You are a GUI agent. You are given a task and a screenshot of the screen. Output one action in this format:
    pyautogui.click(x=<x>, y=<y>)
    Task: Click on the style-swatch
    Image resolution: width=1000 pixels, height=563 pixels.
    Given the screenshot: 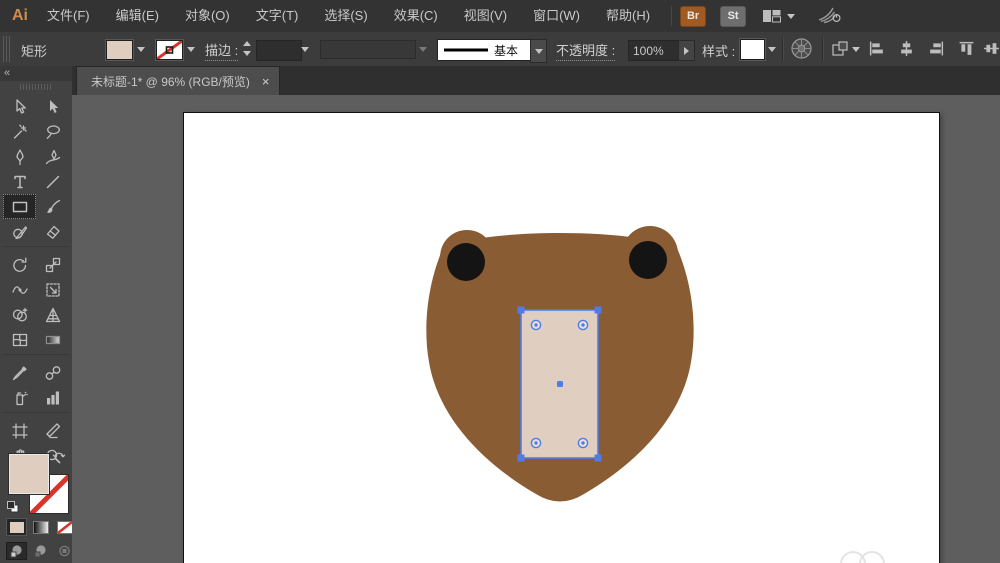 What is the action you would take?
    pyautogui.click(x=752, y=49)
    